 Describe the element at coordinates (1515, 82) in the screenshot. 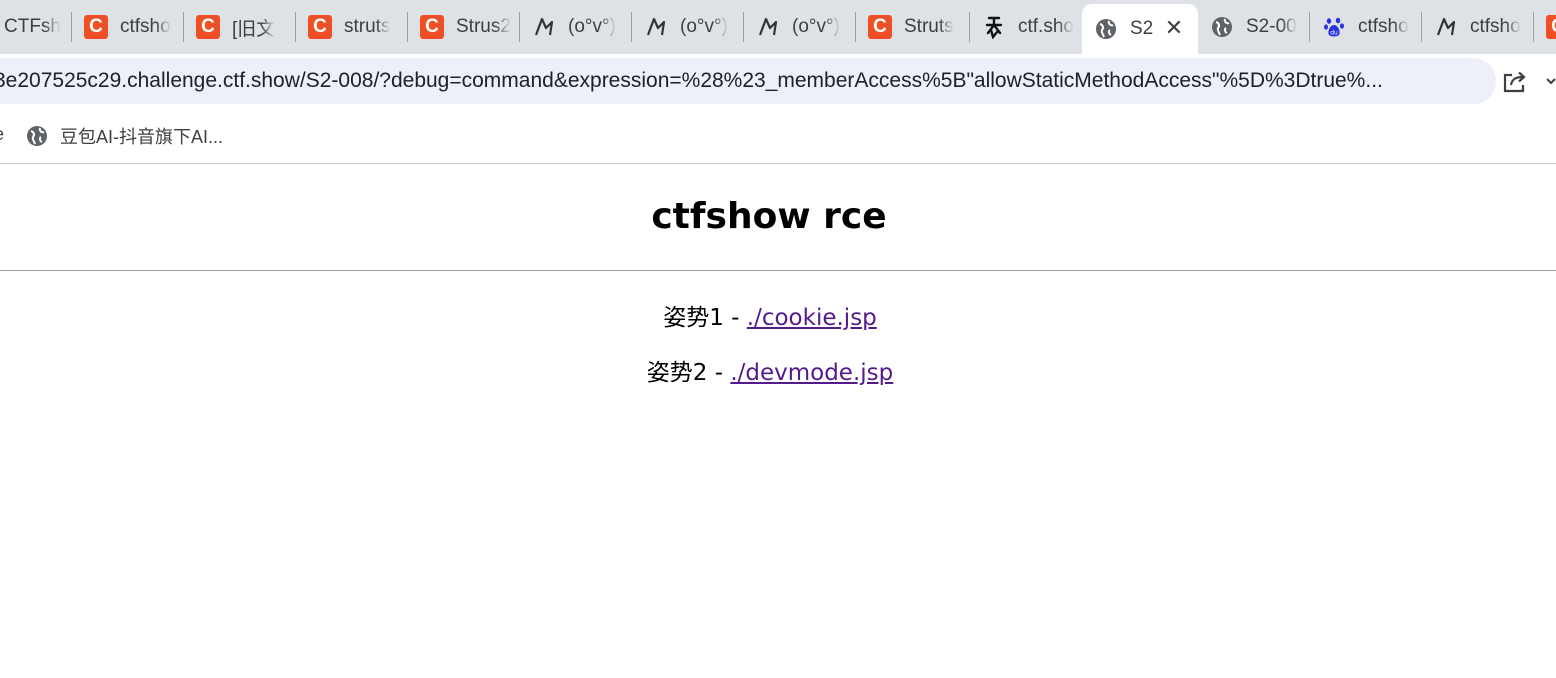

I see `share-icon` at that location.